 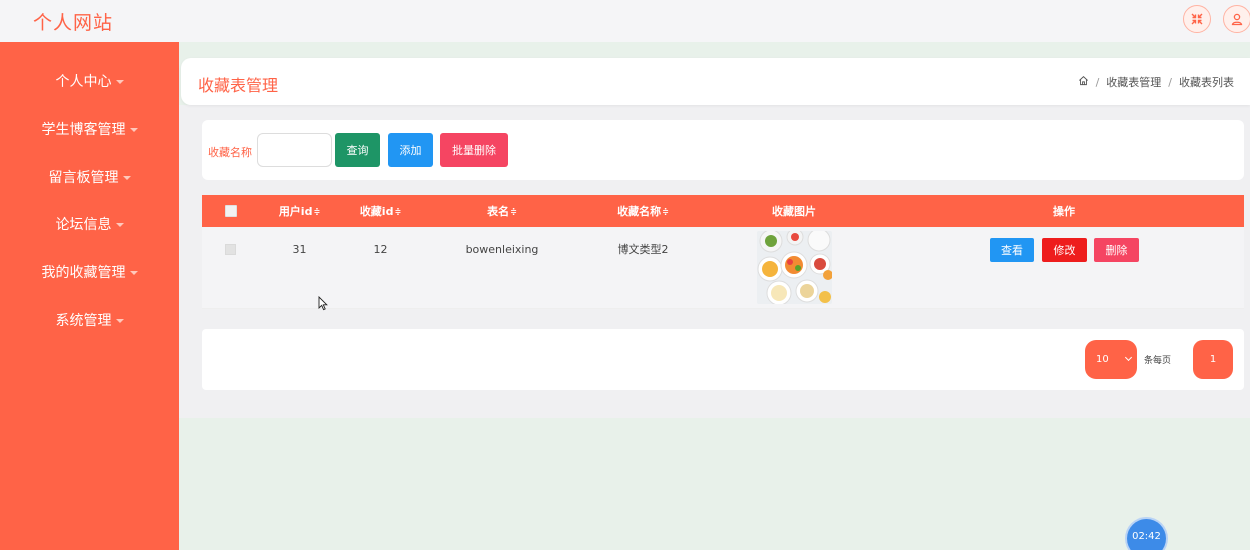 I want to click on search-input, so click(x=294, y=150).